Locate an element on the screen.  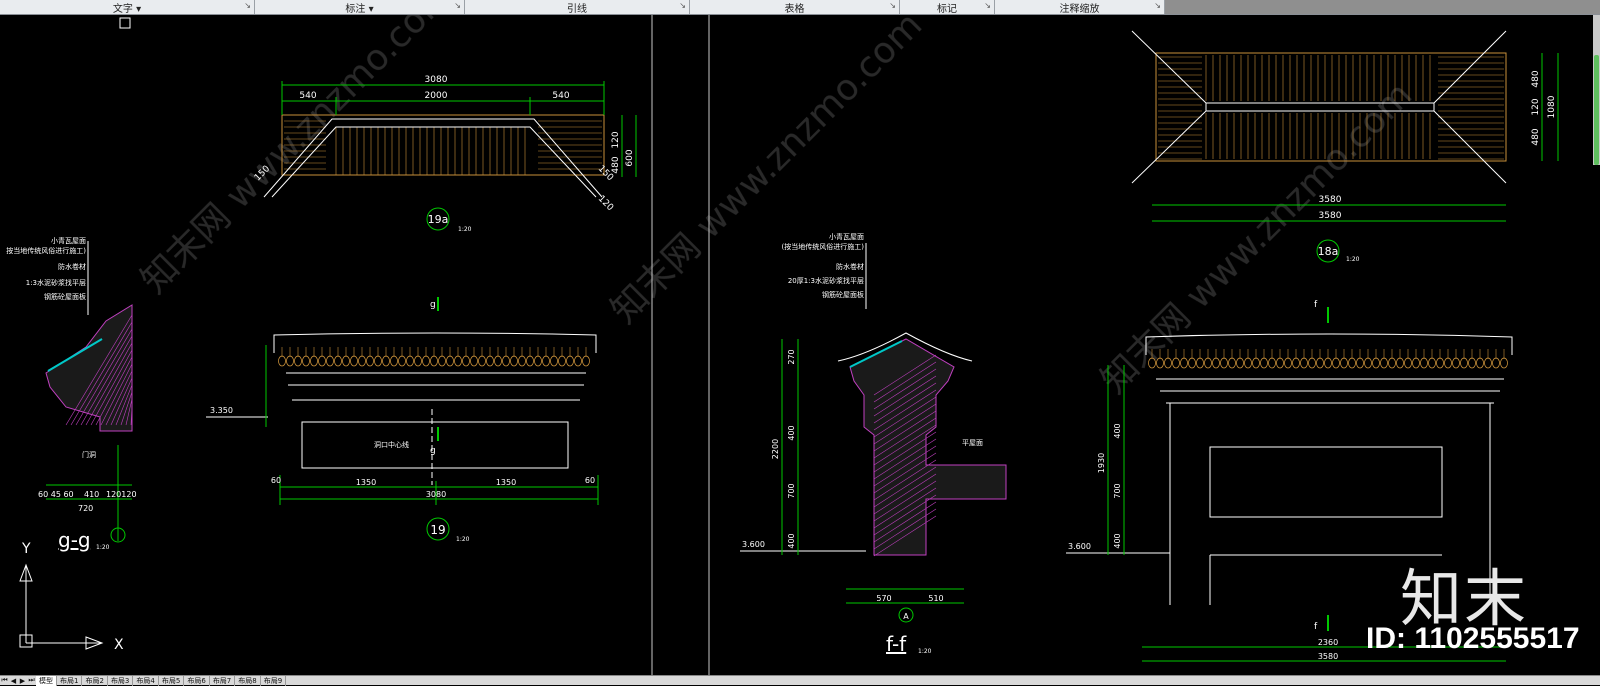
svg-text: 1:3水泥砂浆找平层 is located at coordinates (56, 282).